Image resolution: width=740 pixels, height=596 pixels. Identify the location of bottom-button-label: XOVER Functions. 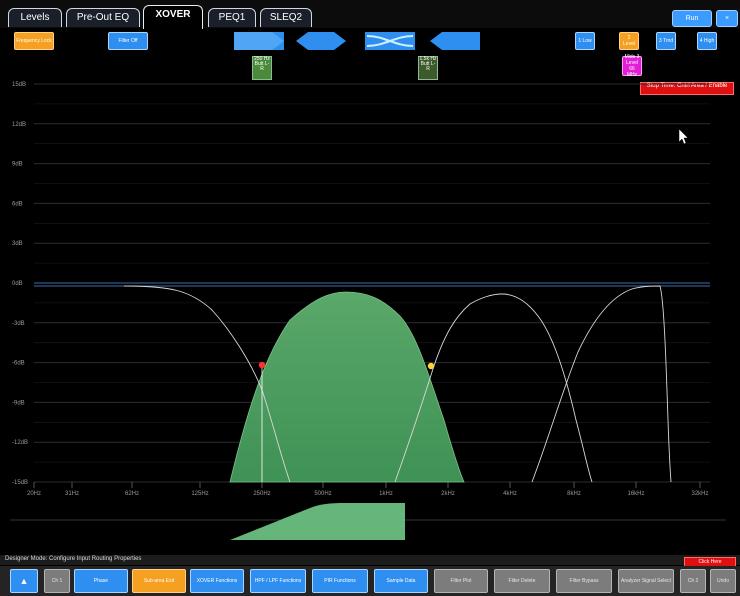
(217, 581).